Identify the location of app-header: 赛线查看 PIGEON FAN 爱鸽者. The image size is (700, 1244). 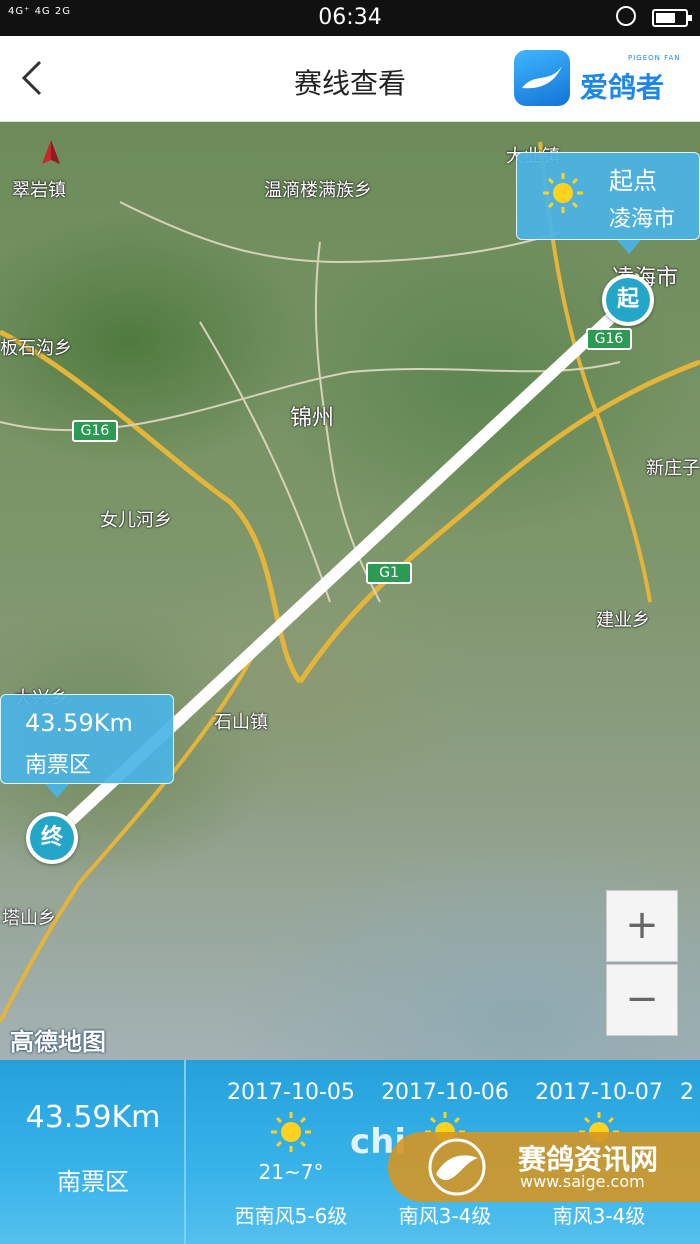
(350, 79).